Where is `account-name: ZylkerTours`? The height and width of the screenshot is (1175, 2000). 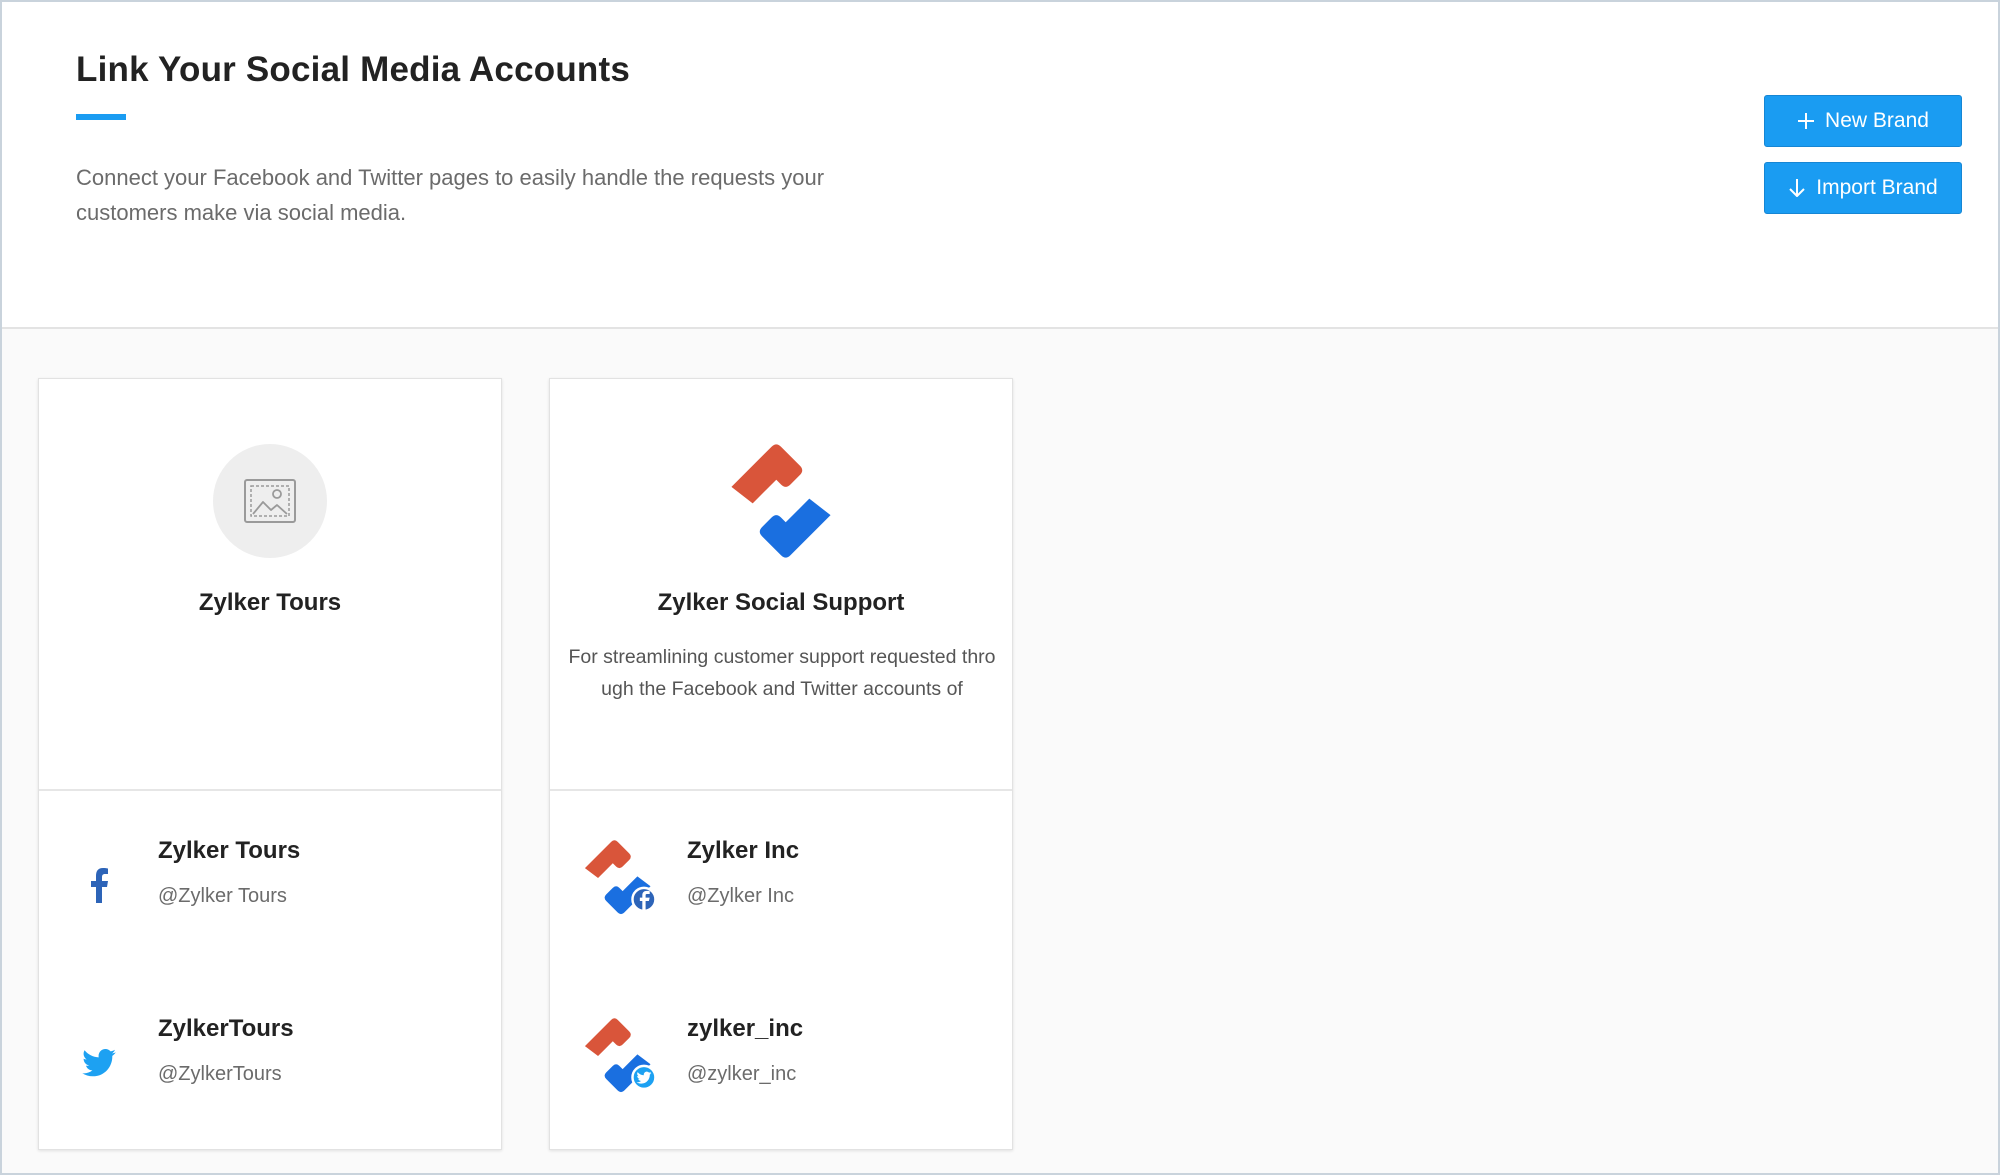 account-name: ZylkerTours is located at coordinates (226, 1028).